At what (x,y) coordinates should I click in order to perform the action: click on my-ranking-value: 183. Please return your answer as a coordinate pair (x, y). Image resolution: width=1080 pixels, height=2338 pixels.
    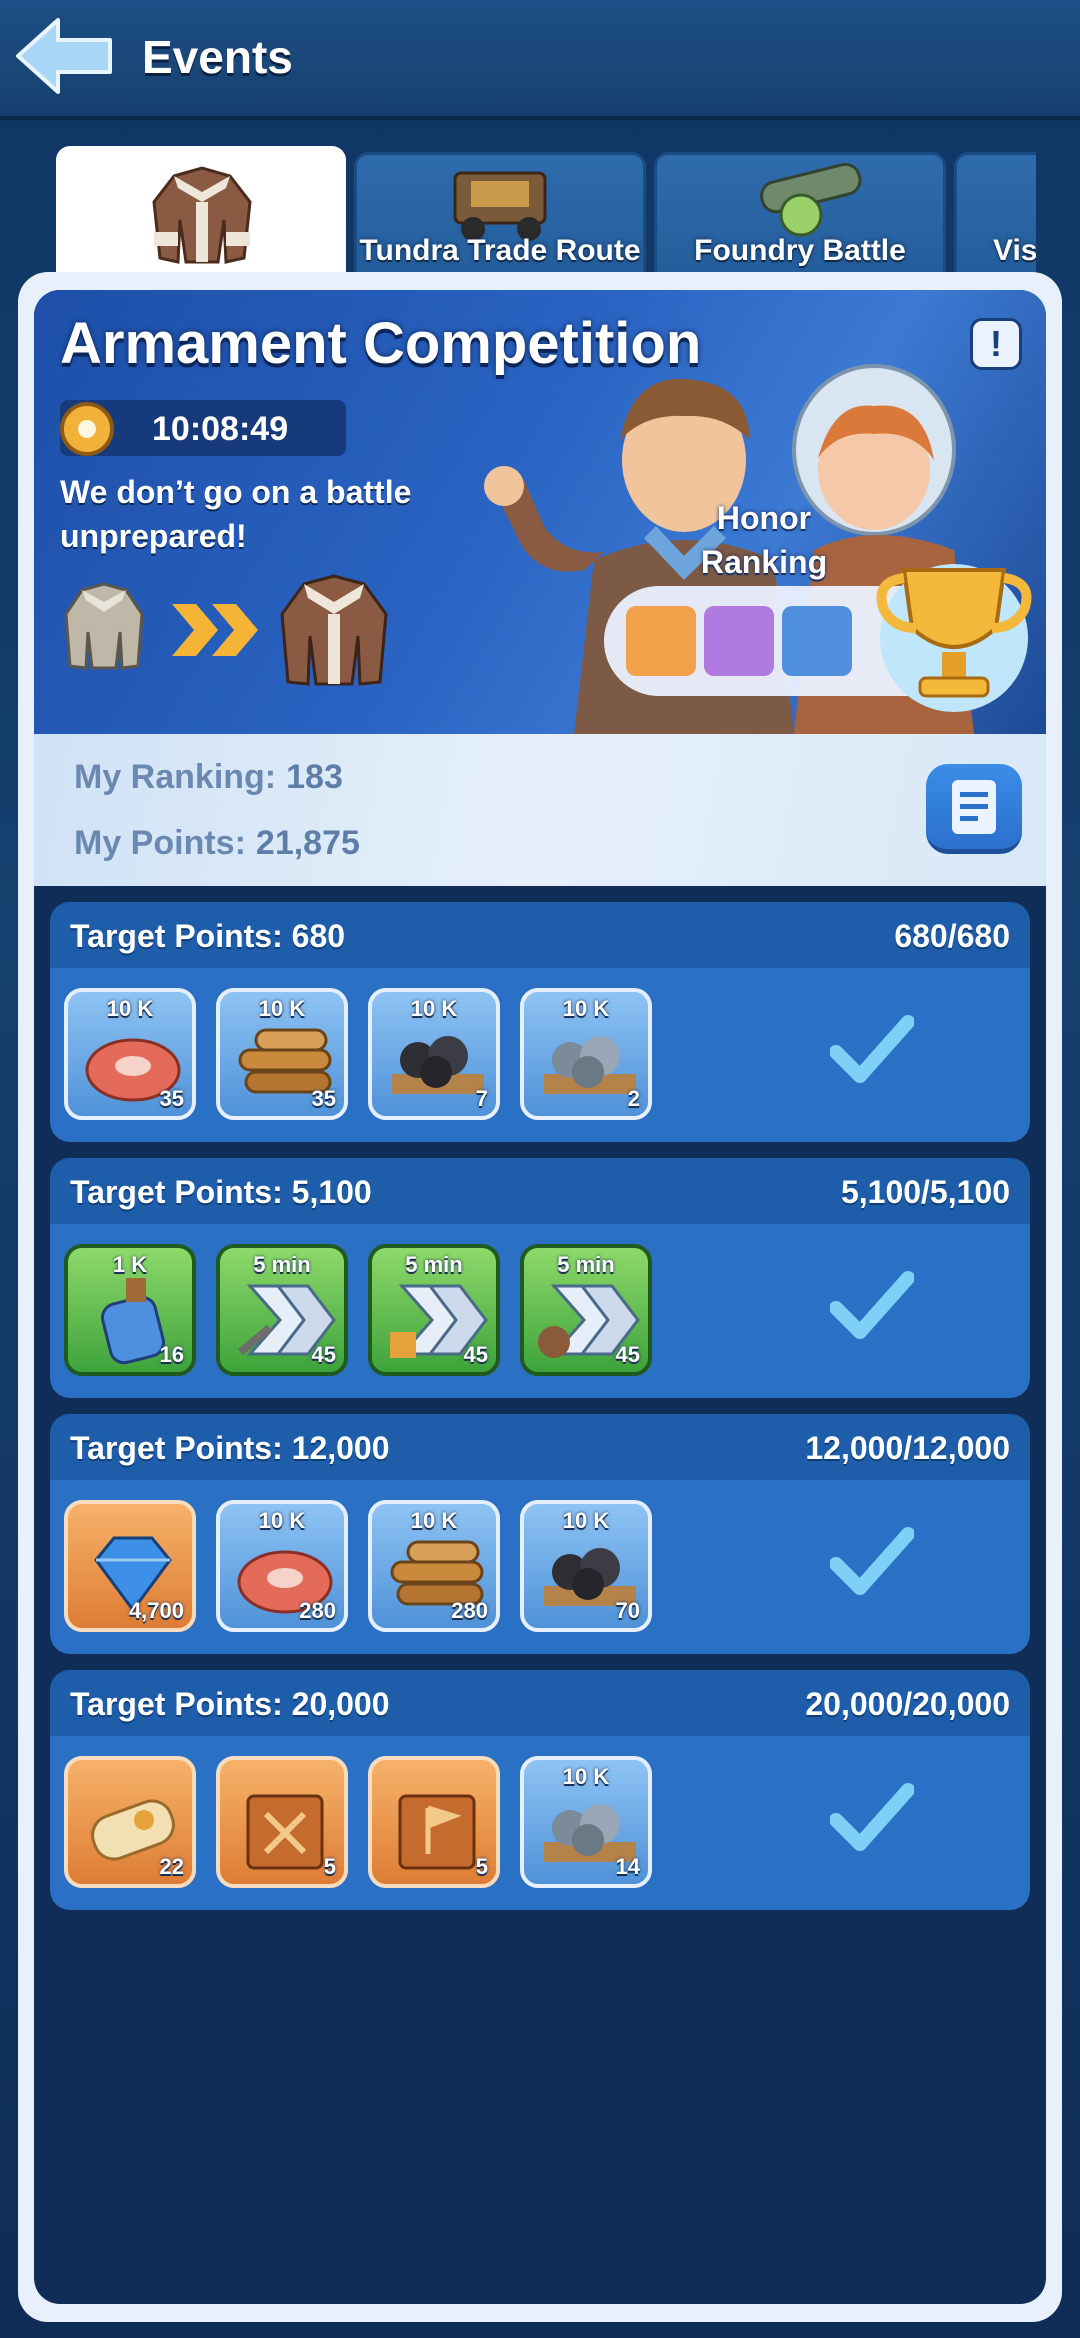
    Looking at the image, I should click on (314, 777).